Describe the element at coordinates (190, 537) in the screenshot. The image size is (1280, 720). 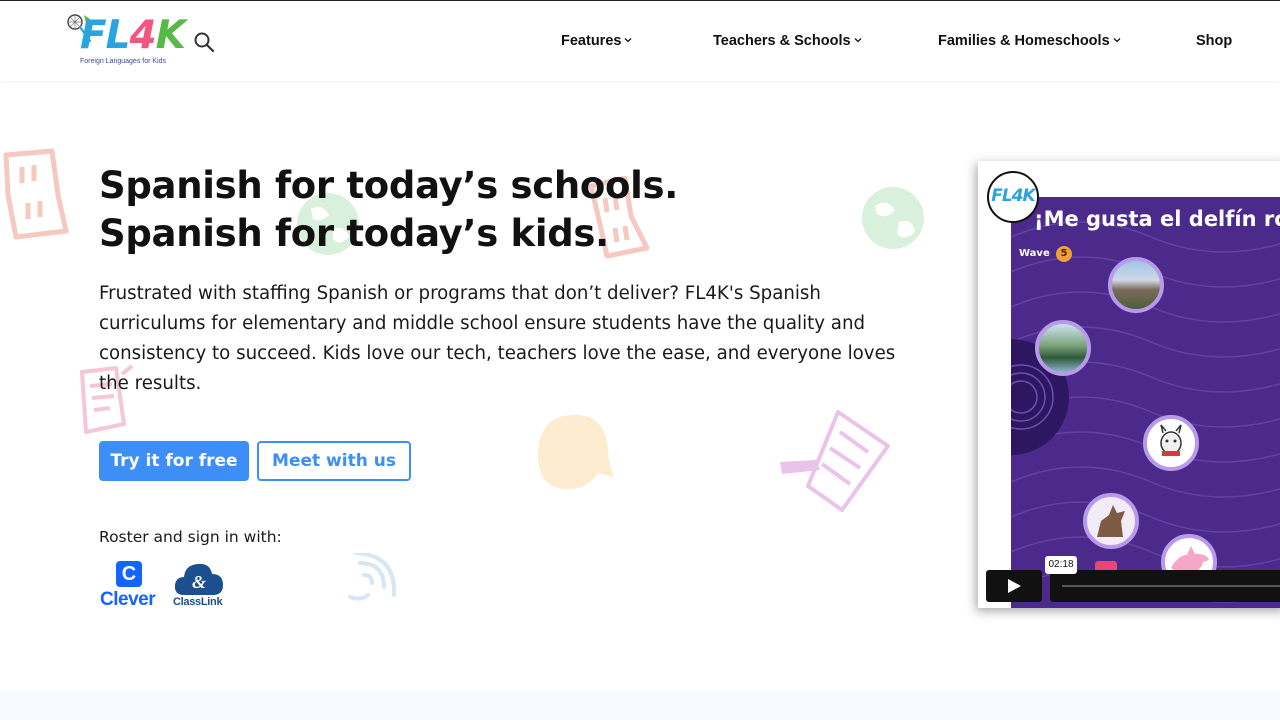
I see `roster-label: Roster and sign in with:` at that location.